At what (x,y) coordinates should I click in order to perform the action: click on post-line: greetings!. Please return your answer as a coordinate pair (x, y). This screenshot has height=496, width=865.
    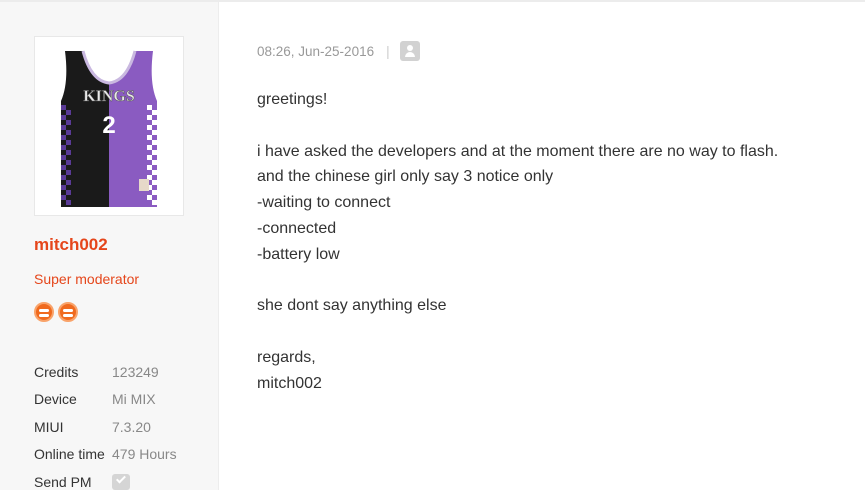
    Looking at the image, I should click on (292, 99).